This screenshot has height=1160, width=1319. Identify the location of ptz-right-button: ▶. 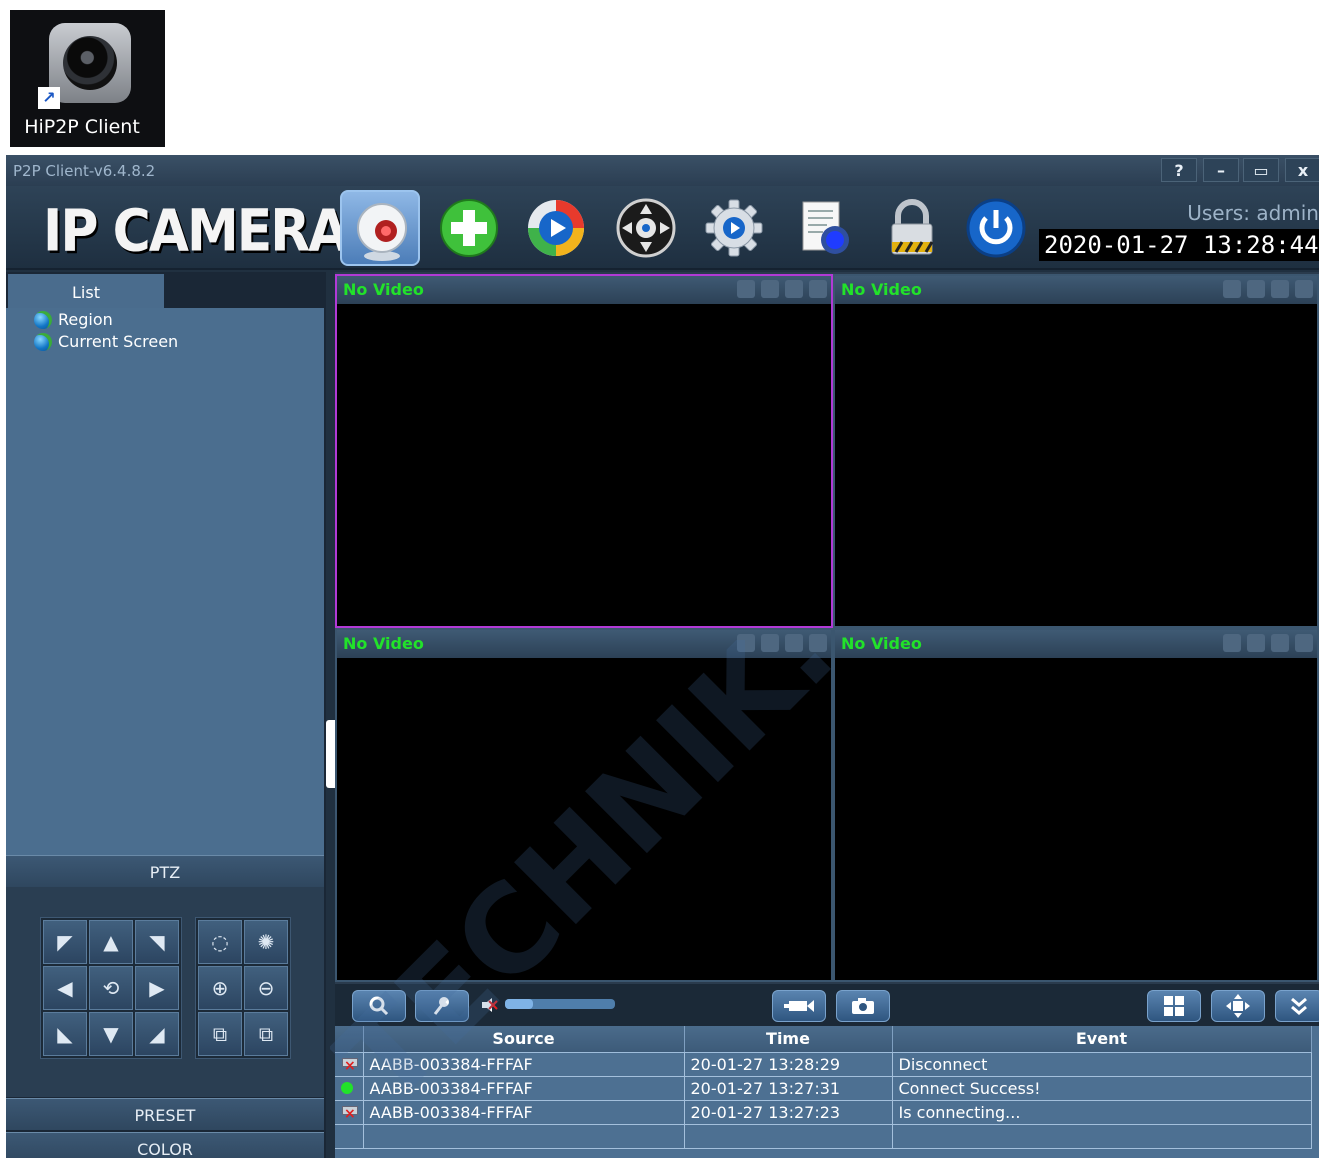
(157, 988).